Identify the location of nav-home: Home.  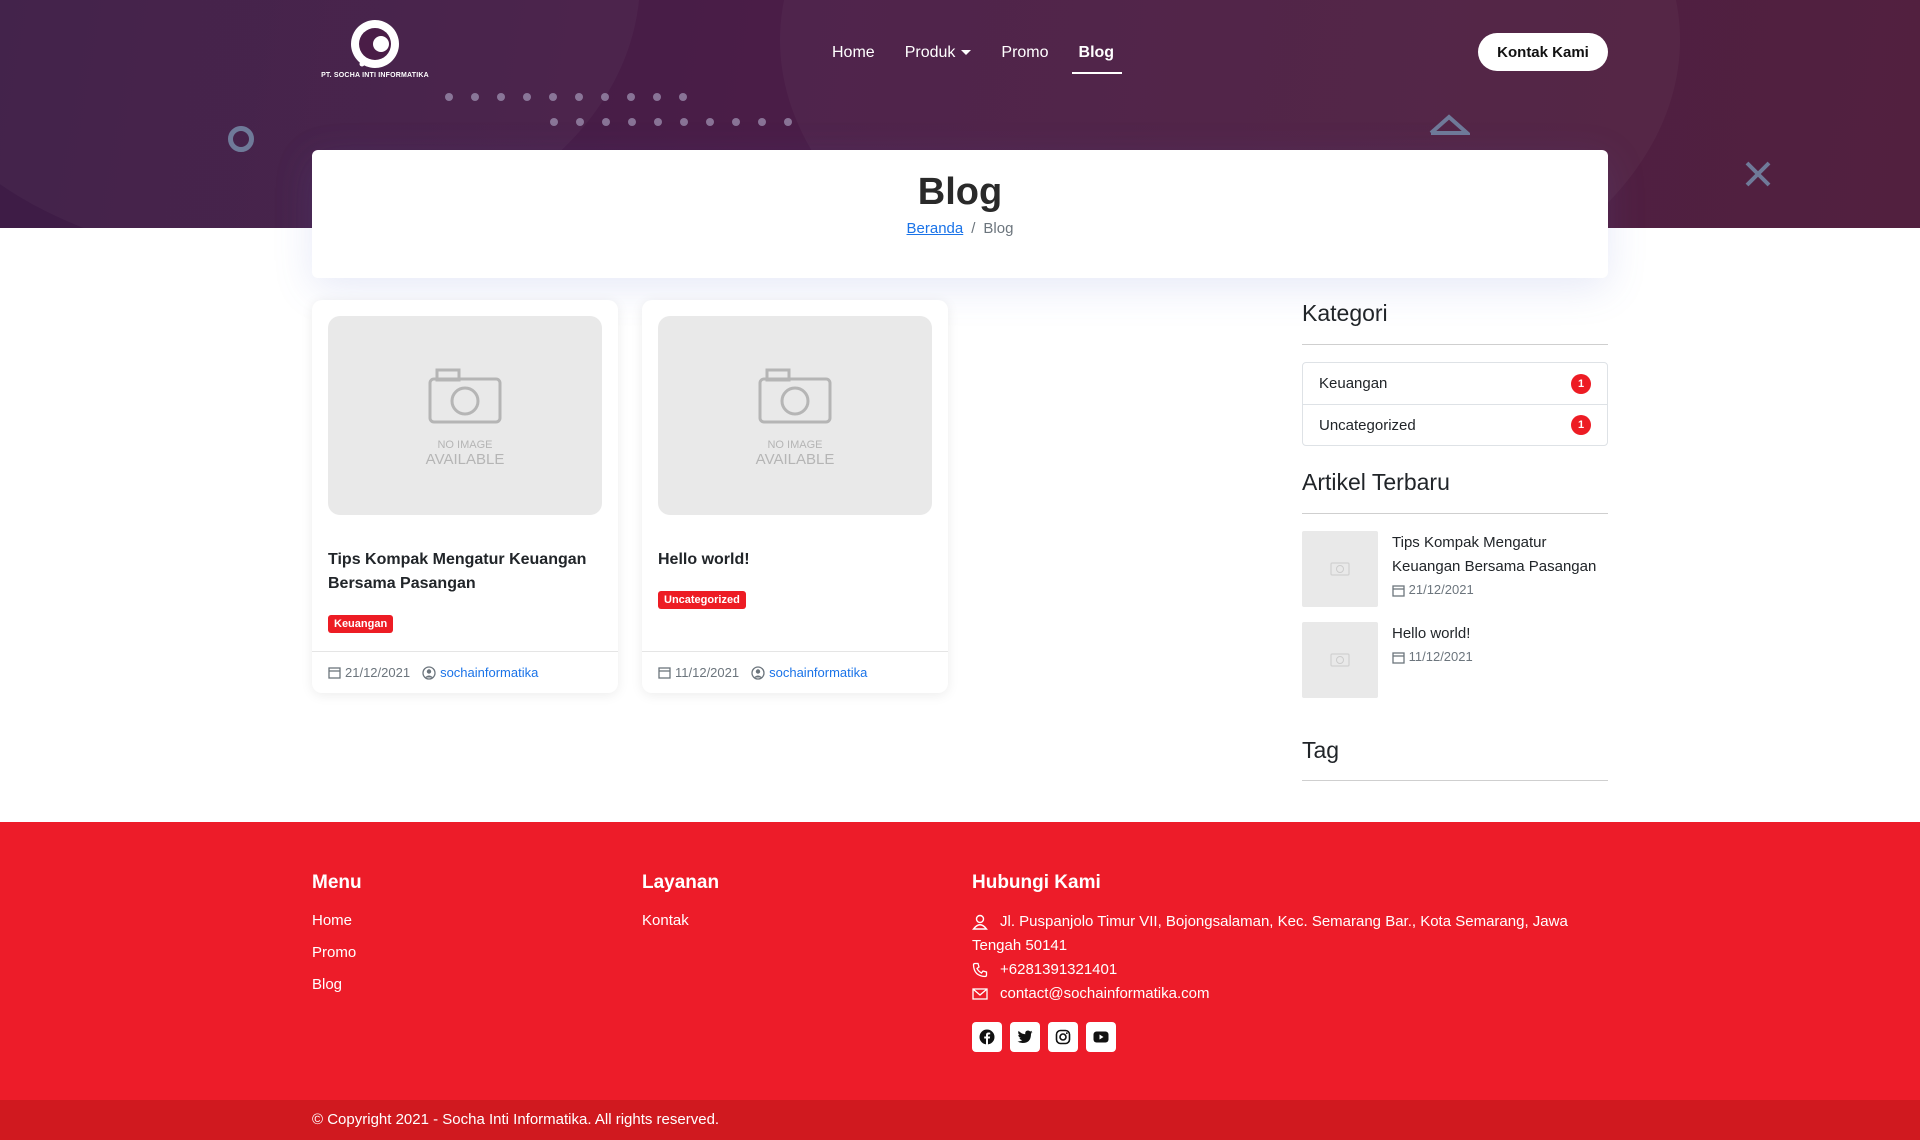
(853, 53).